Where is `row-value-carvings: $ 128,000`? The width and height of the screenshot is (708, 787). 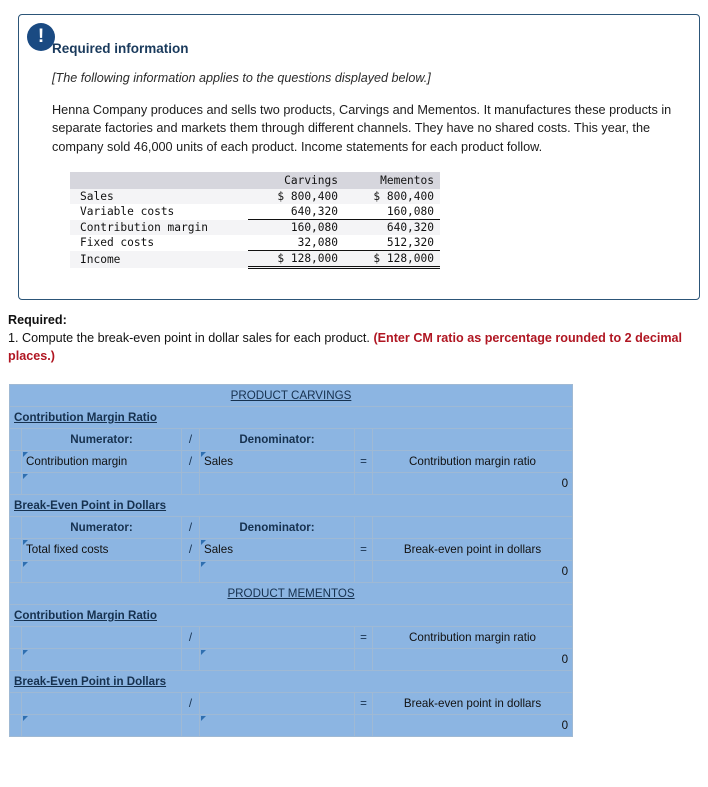
row-value-carvings: $ 128,000 is located at coordinates (296, 260).